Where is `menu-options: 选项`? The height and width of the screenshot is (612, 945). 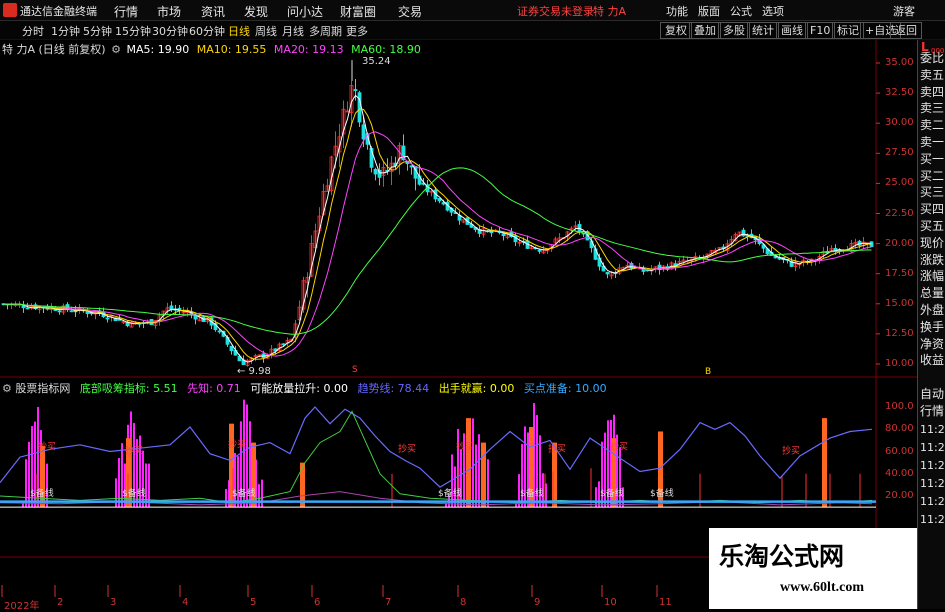
menu-options: 选项 is located at coordinates (773, 11).